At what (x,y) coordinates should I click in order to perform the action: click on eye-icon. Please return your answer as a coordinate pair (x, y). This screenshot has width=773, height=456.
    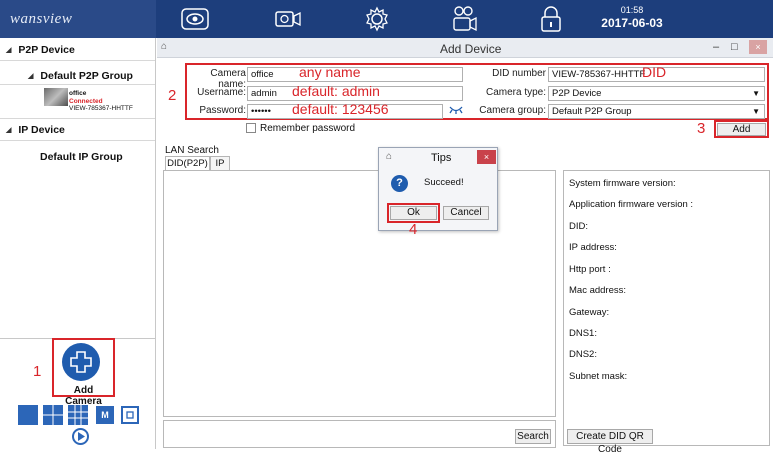
    Looking at the image, I should click on (195, 19).